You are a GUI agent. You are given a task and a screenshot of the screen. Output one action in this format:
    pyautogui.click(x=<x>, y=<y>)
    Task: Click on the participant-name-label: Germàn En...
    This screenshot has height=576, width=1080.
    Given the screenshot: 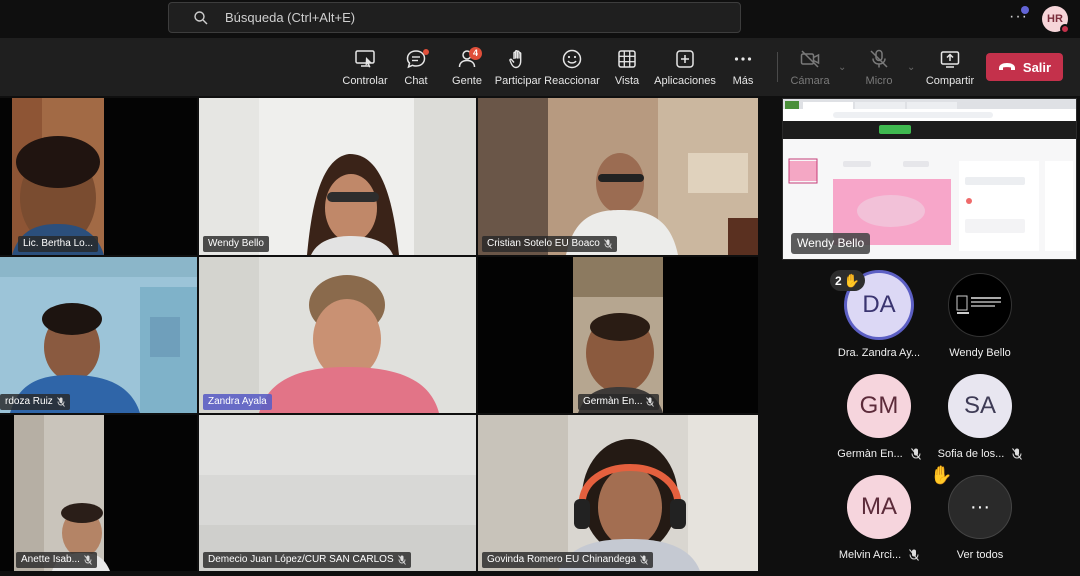 What is the action you would take?
    pyautogui.click(x=619, y=402)
    